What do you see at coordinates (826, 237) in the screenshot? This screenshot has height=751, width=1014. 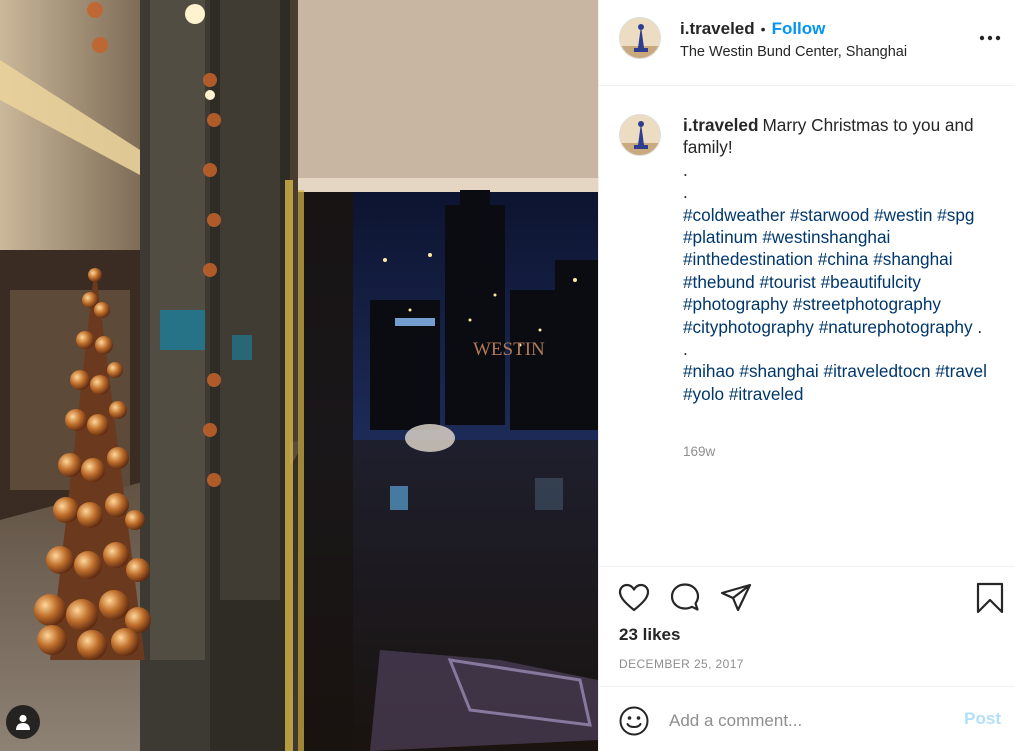 I see `hashtag-link: #westinshanghai` at bounding box center [826, 237].